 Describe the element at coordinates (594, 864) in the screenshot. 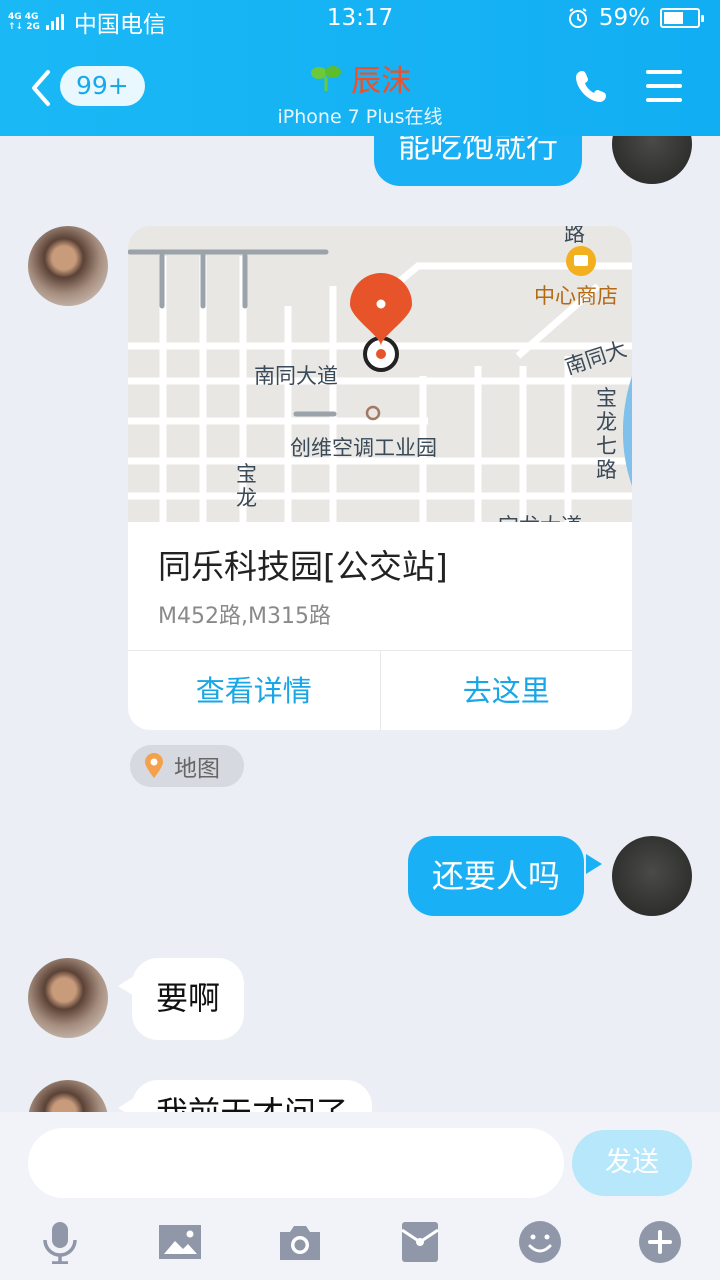

I see `bubble-tail` at that location.